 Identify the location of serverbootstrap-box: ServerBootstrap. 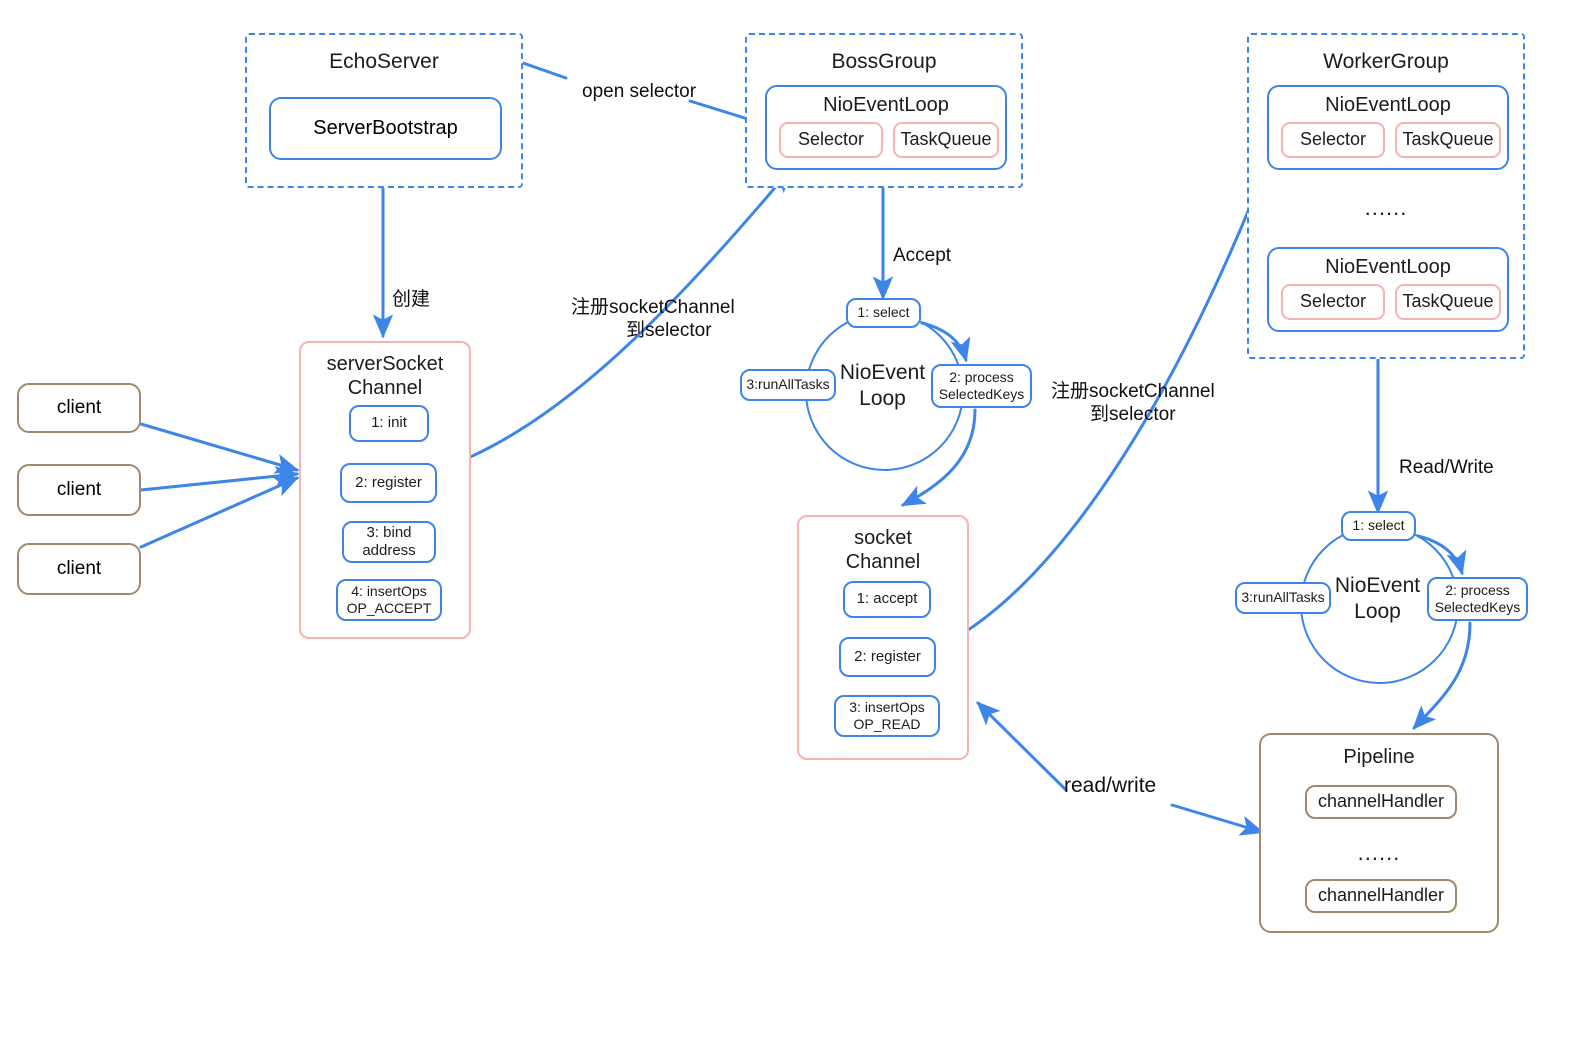
(385, 128).